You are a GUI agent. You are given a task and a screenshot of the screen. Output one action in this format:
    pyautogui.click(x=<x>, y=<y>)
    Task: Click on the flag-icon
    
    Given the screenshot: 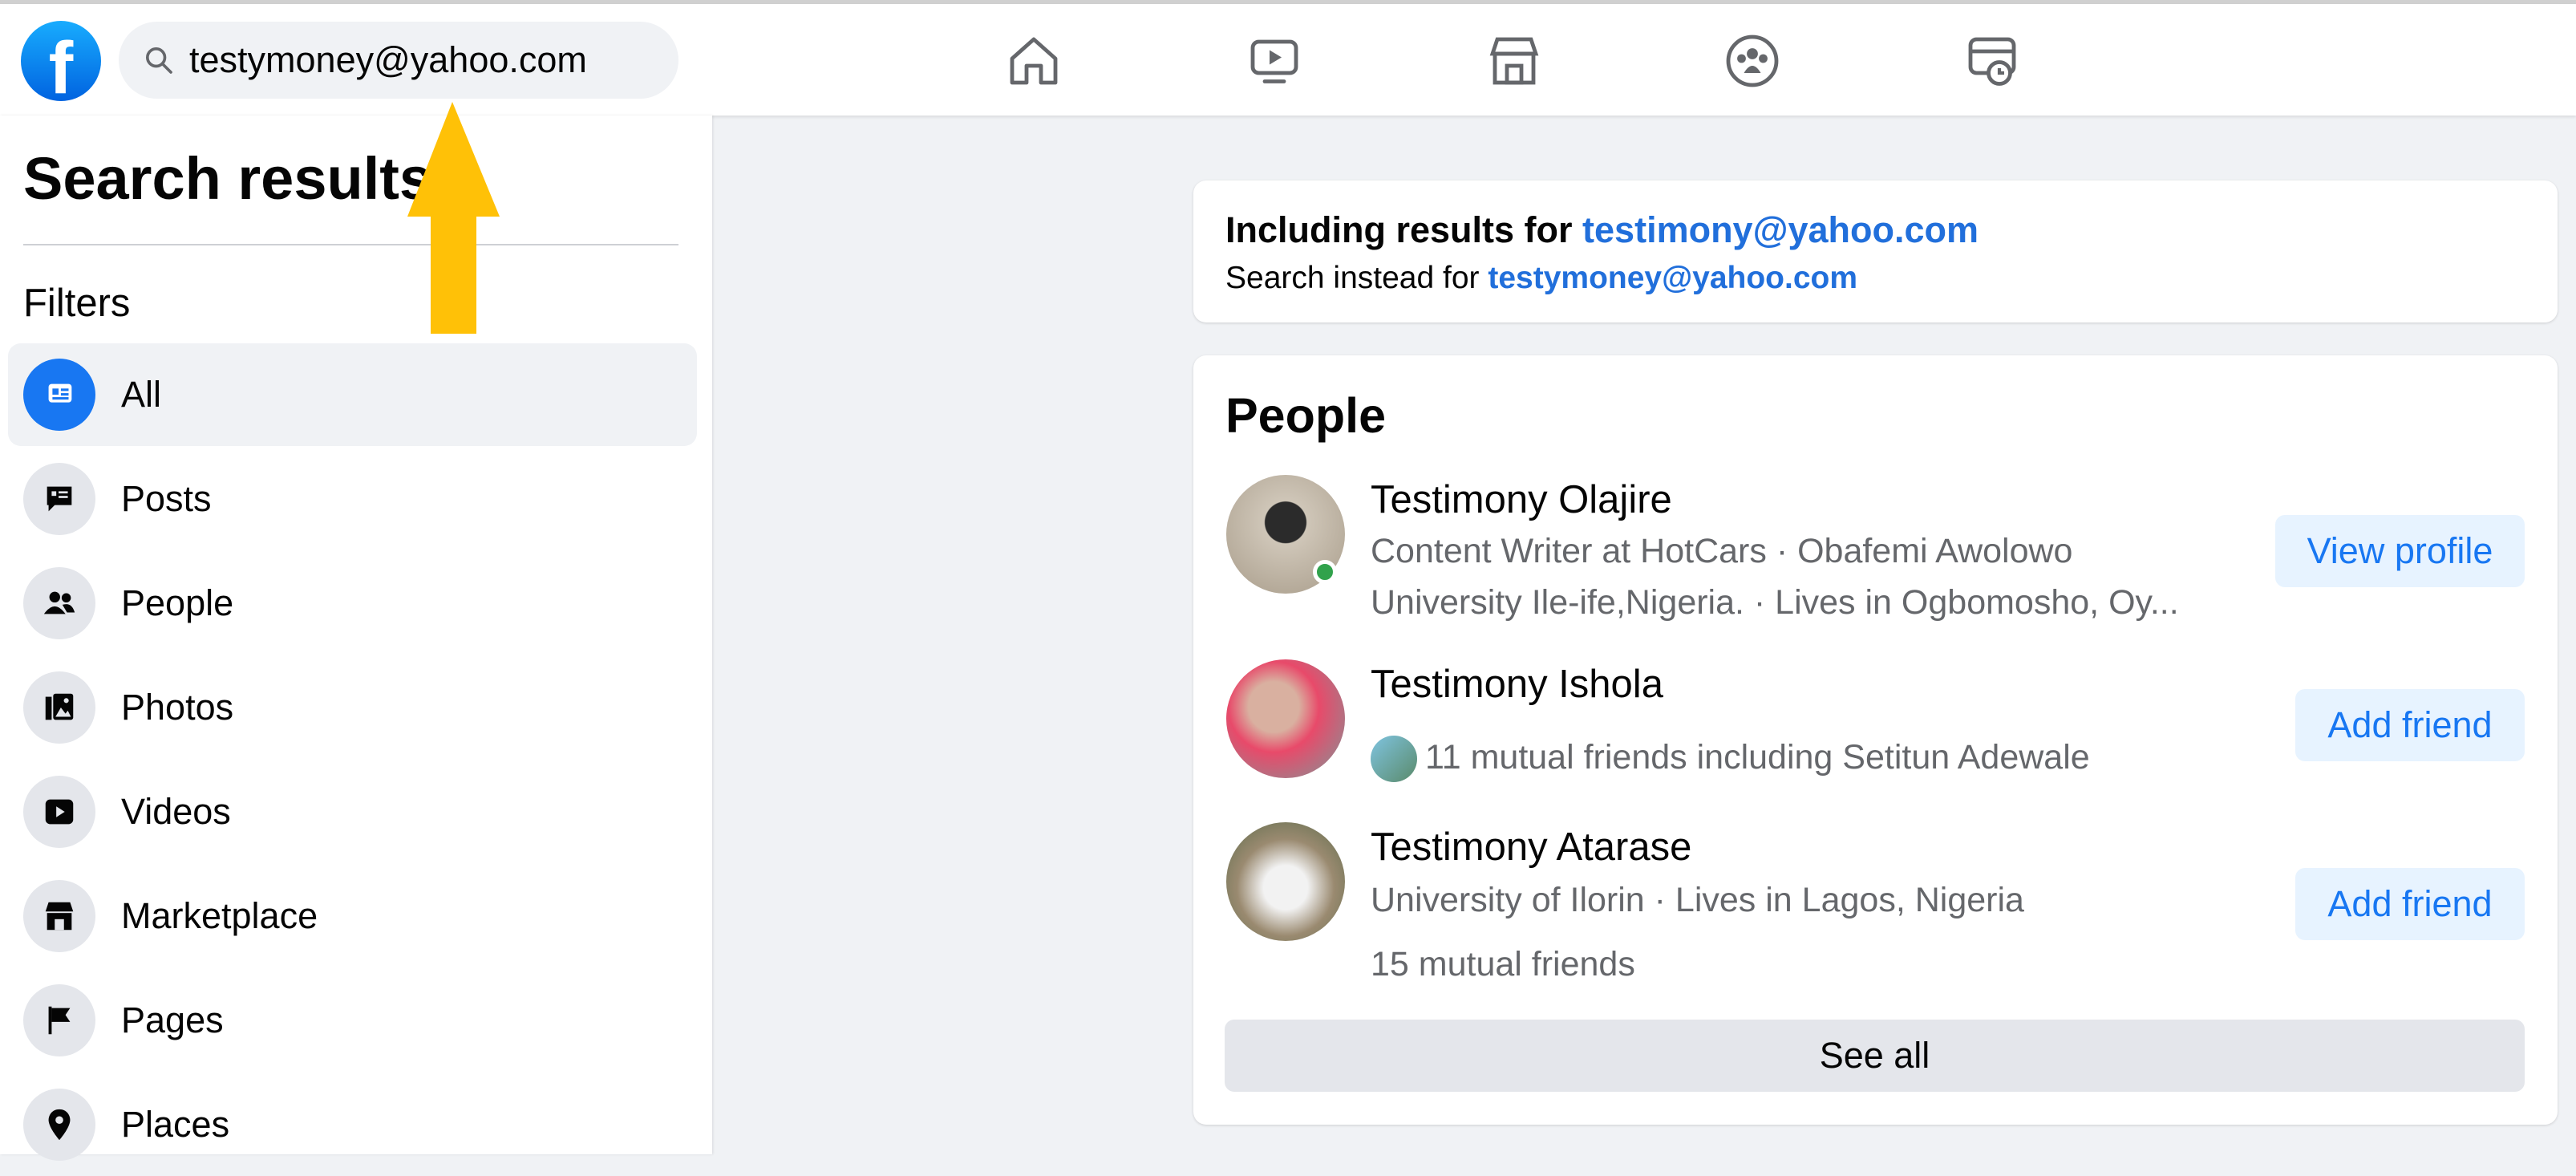 What is the action you would take?
    pyautogui.click(x=59, y=1021)
    